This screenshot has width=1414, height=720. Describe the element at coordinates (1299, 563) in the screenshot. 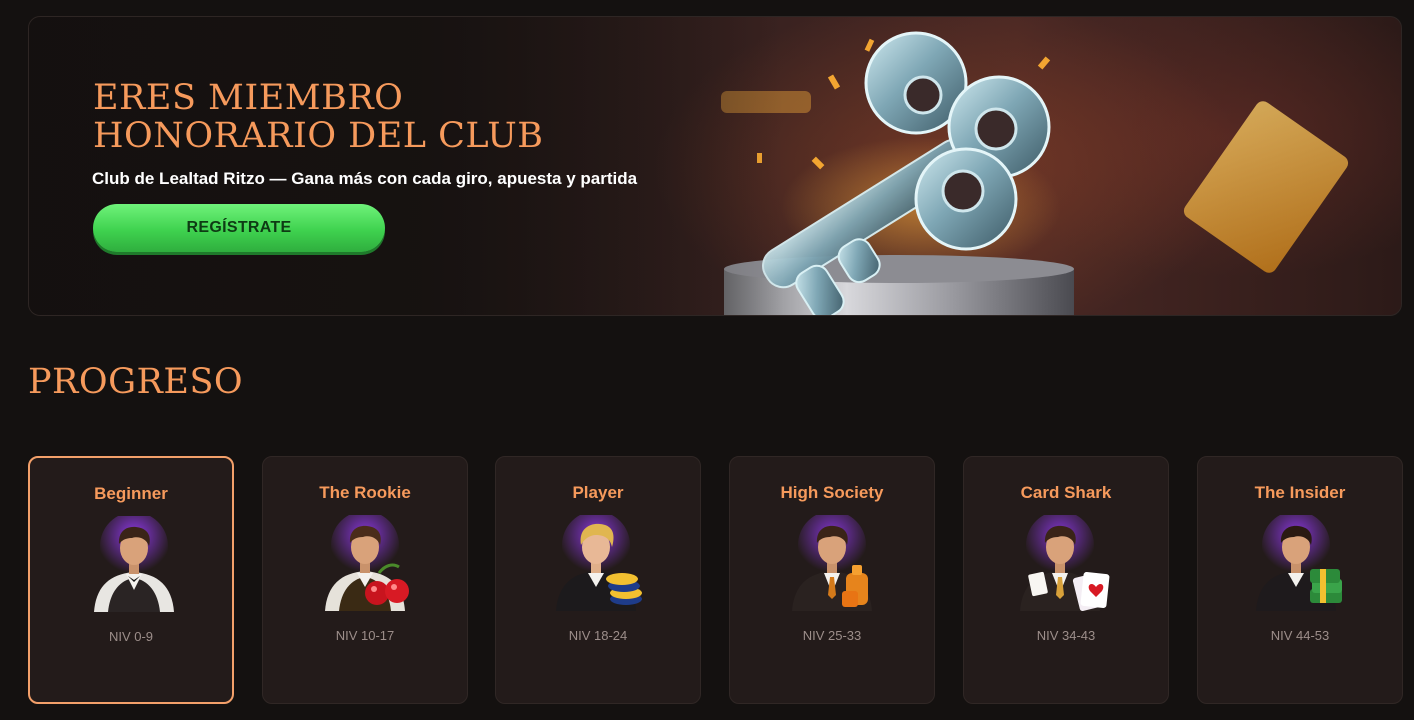

I see `insider-avatar-with-cash-icon` at that location.